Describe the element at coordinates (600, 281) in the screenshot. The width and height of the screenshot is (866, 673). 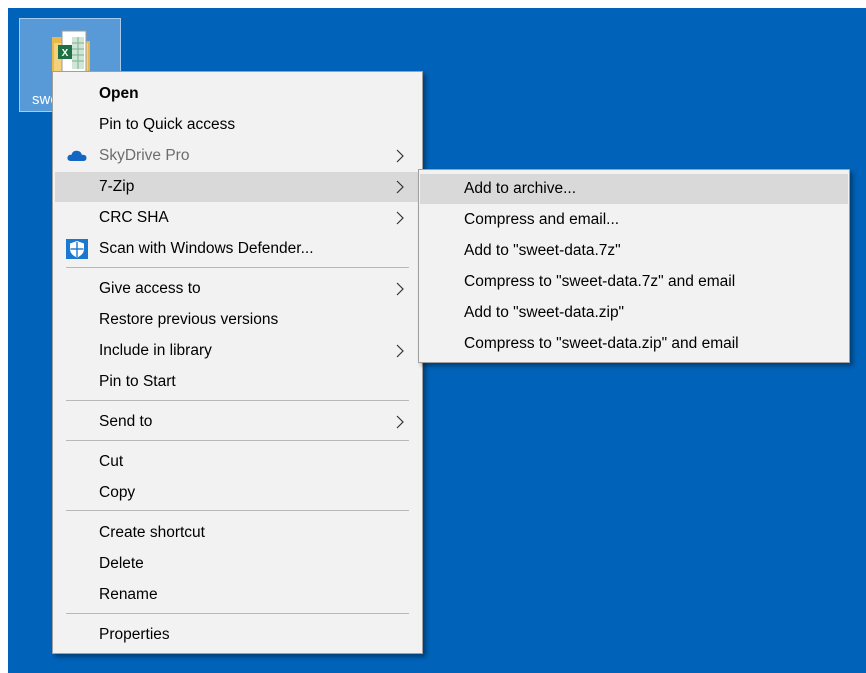
I see `submenu-item-label: Compress to "sweet-data.7z" and email` at that location.